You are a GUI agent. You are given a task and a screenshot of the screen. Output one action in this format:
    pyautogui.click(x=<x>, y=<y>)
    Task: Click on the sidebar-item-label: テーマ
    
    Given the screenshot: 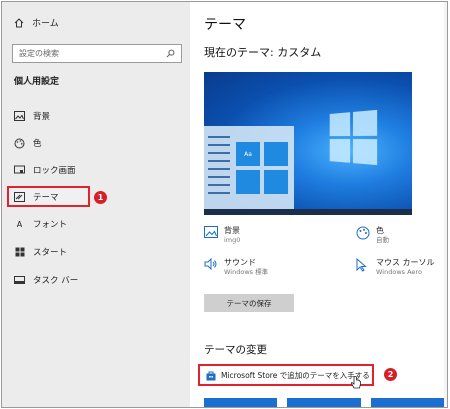 What is the action you would take?
    pyautogui.click(x=46, y=198)
    